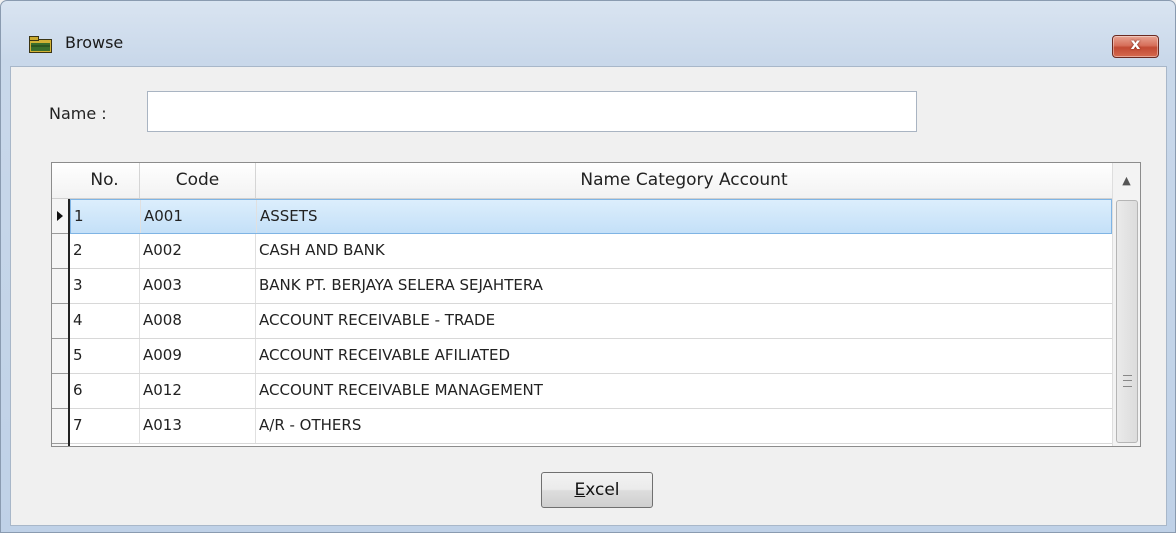 This screenshot has height=533, width=1176. What do you see at coordinates (78, 113) in the screenshot?
I see `name-label: Name :` at bounding box center [78, 113].